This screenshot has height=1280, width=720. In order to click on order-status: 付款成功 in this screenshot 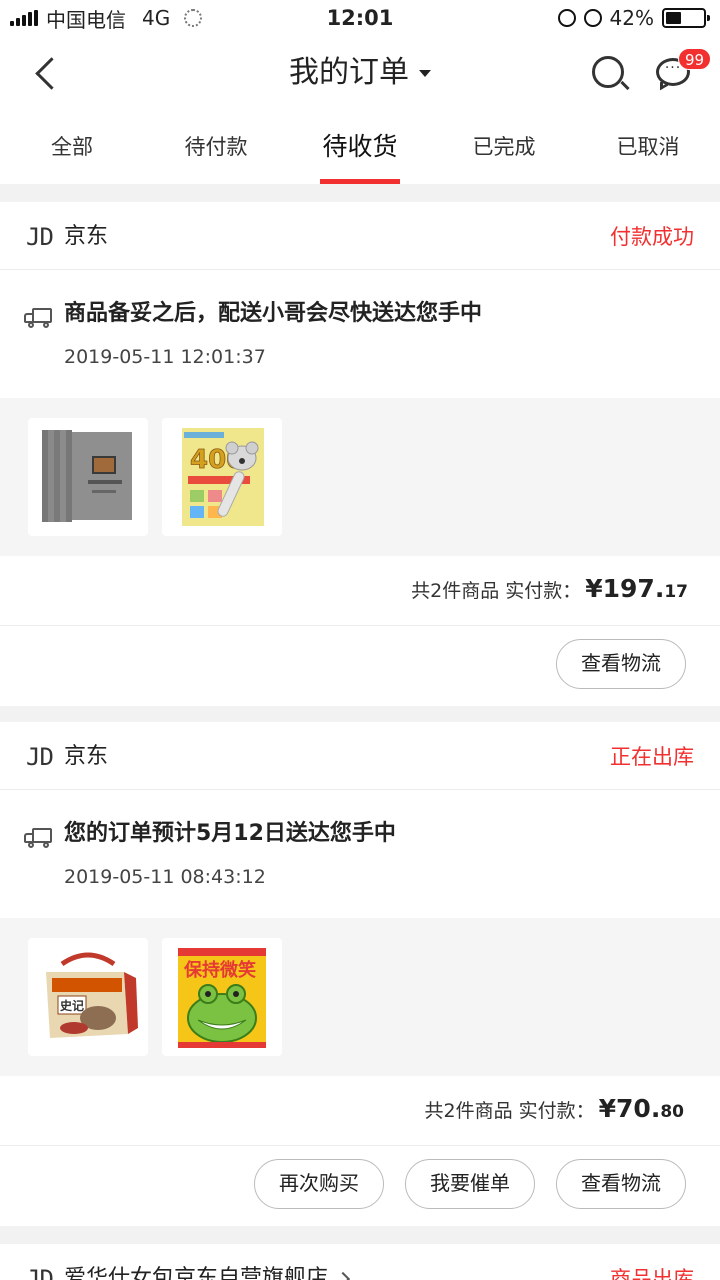, I will do `click(652, 237)`.